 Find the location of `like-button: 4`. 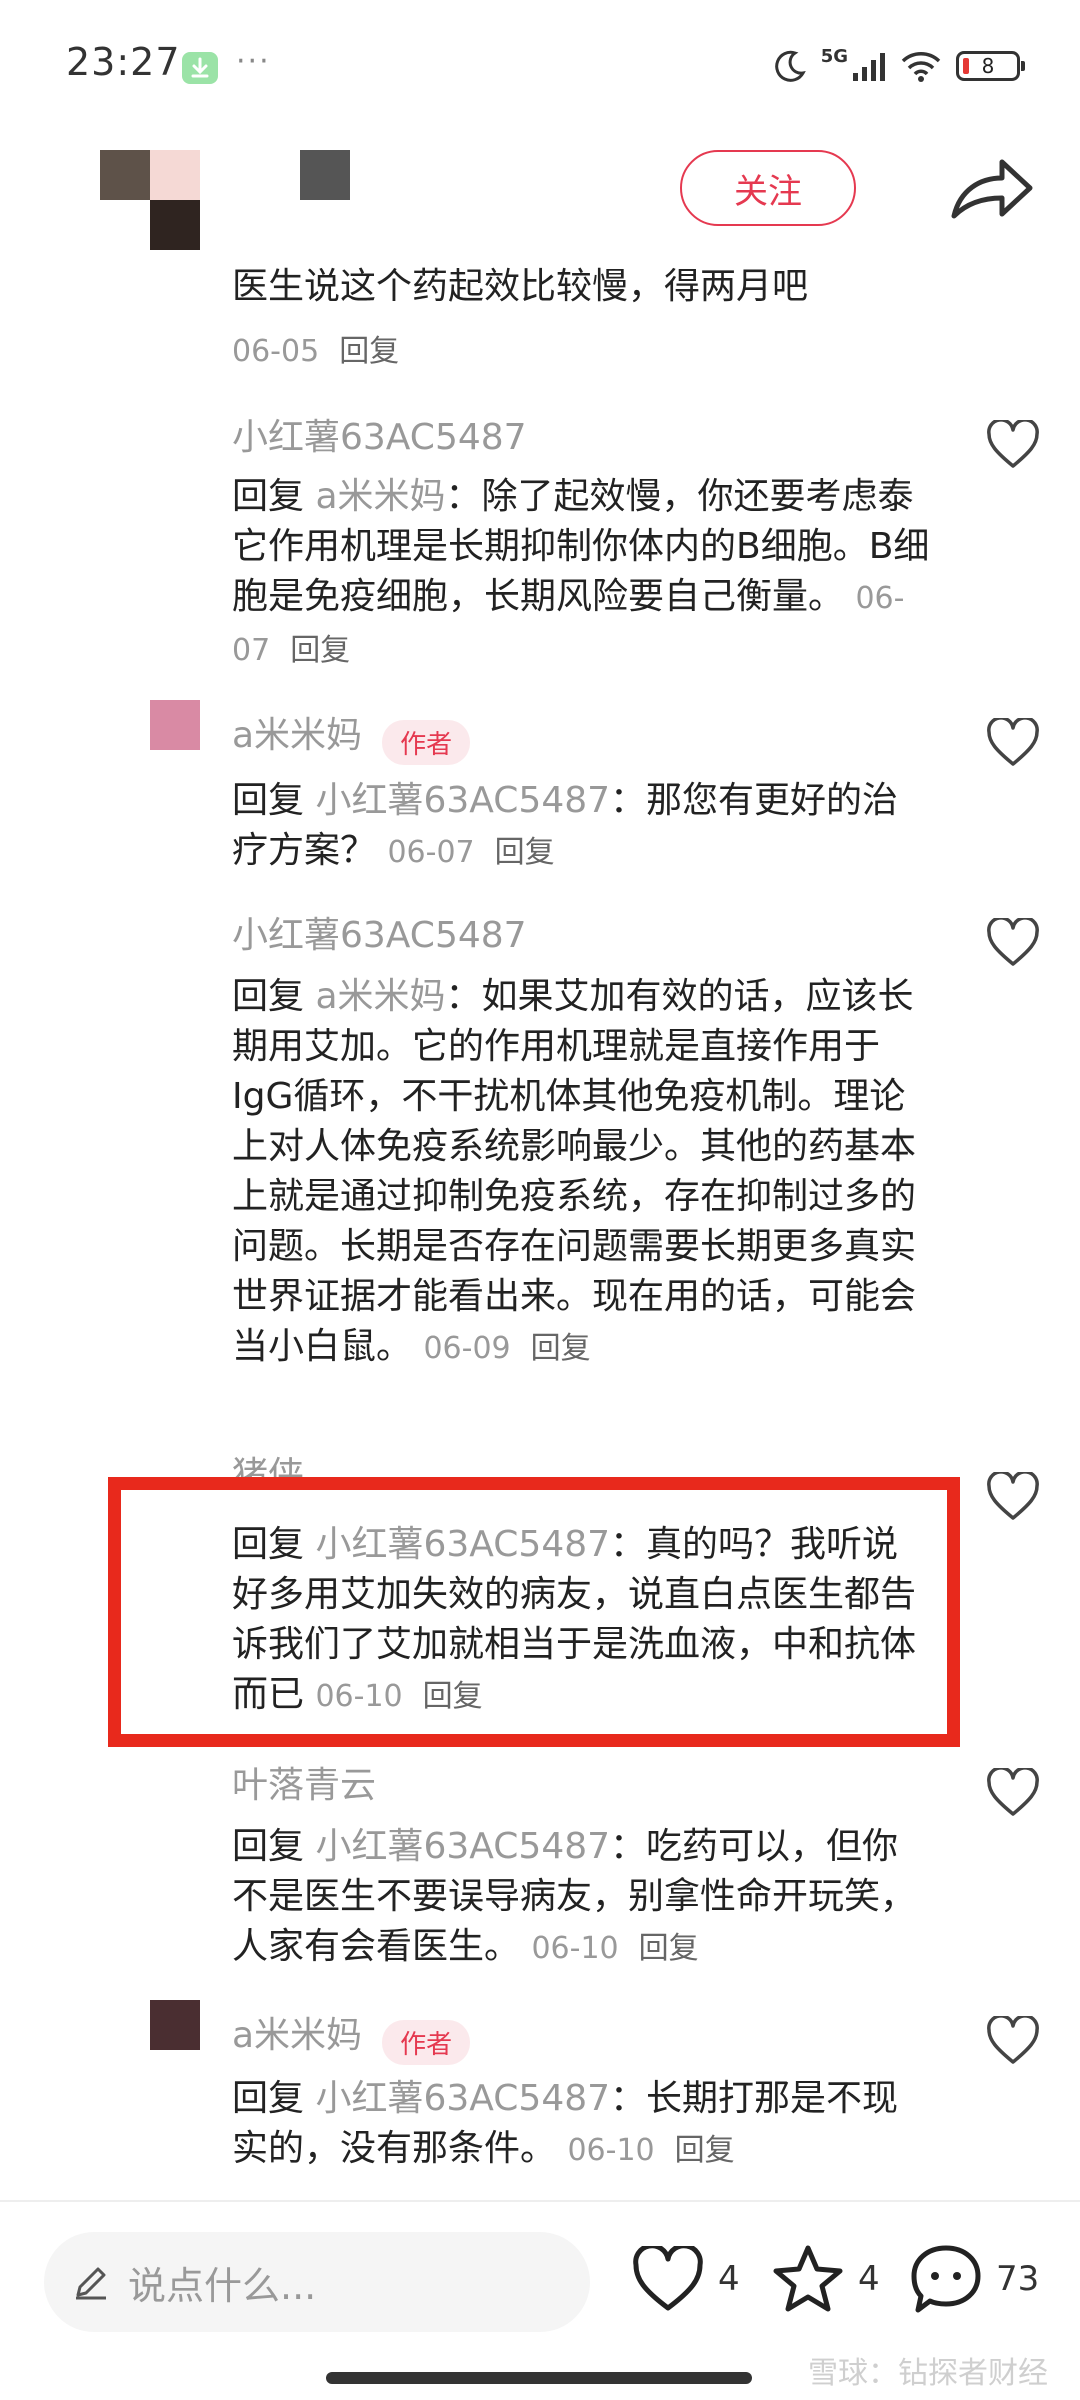

like-button: 4 is located at coordinates (686, 2279).